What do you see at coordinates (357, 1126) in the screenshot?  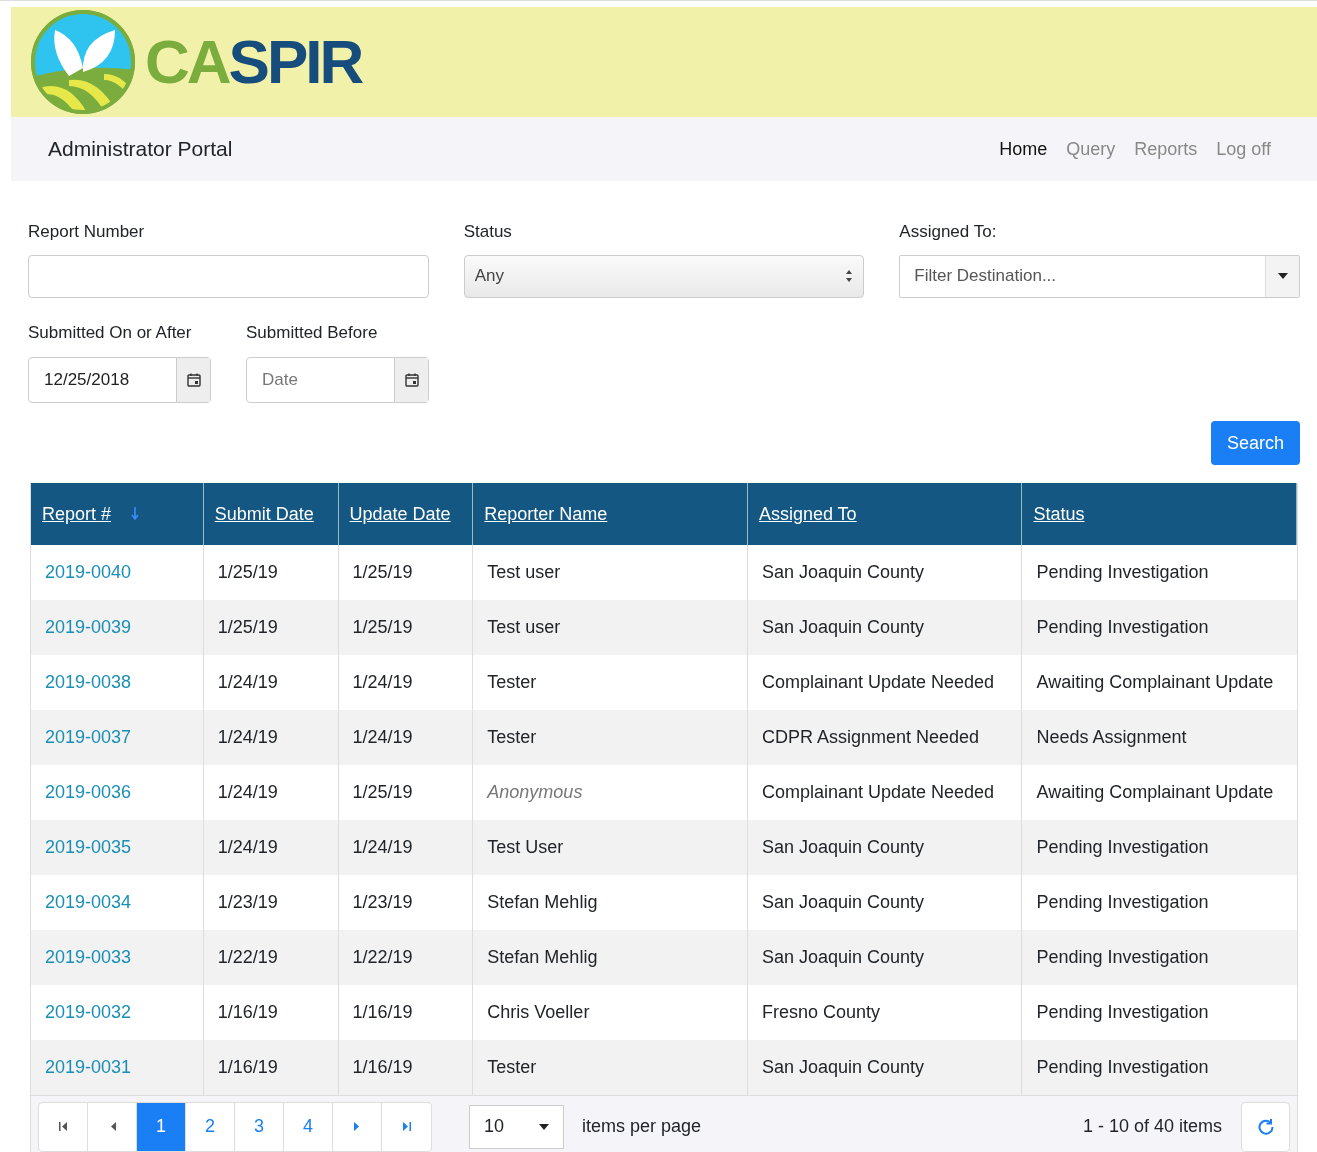 I see `next-icon` at bounding box center [357, 1126].